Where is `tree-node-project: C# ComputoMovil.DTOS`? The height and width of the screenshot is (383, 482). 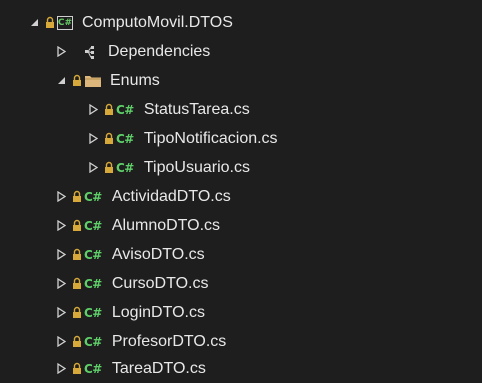
tree-node-project: C# ComputoMovil.DTOS is located at coordinates (241, 22).